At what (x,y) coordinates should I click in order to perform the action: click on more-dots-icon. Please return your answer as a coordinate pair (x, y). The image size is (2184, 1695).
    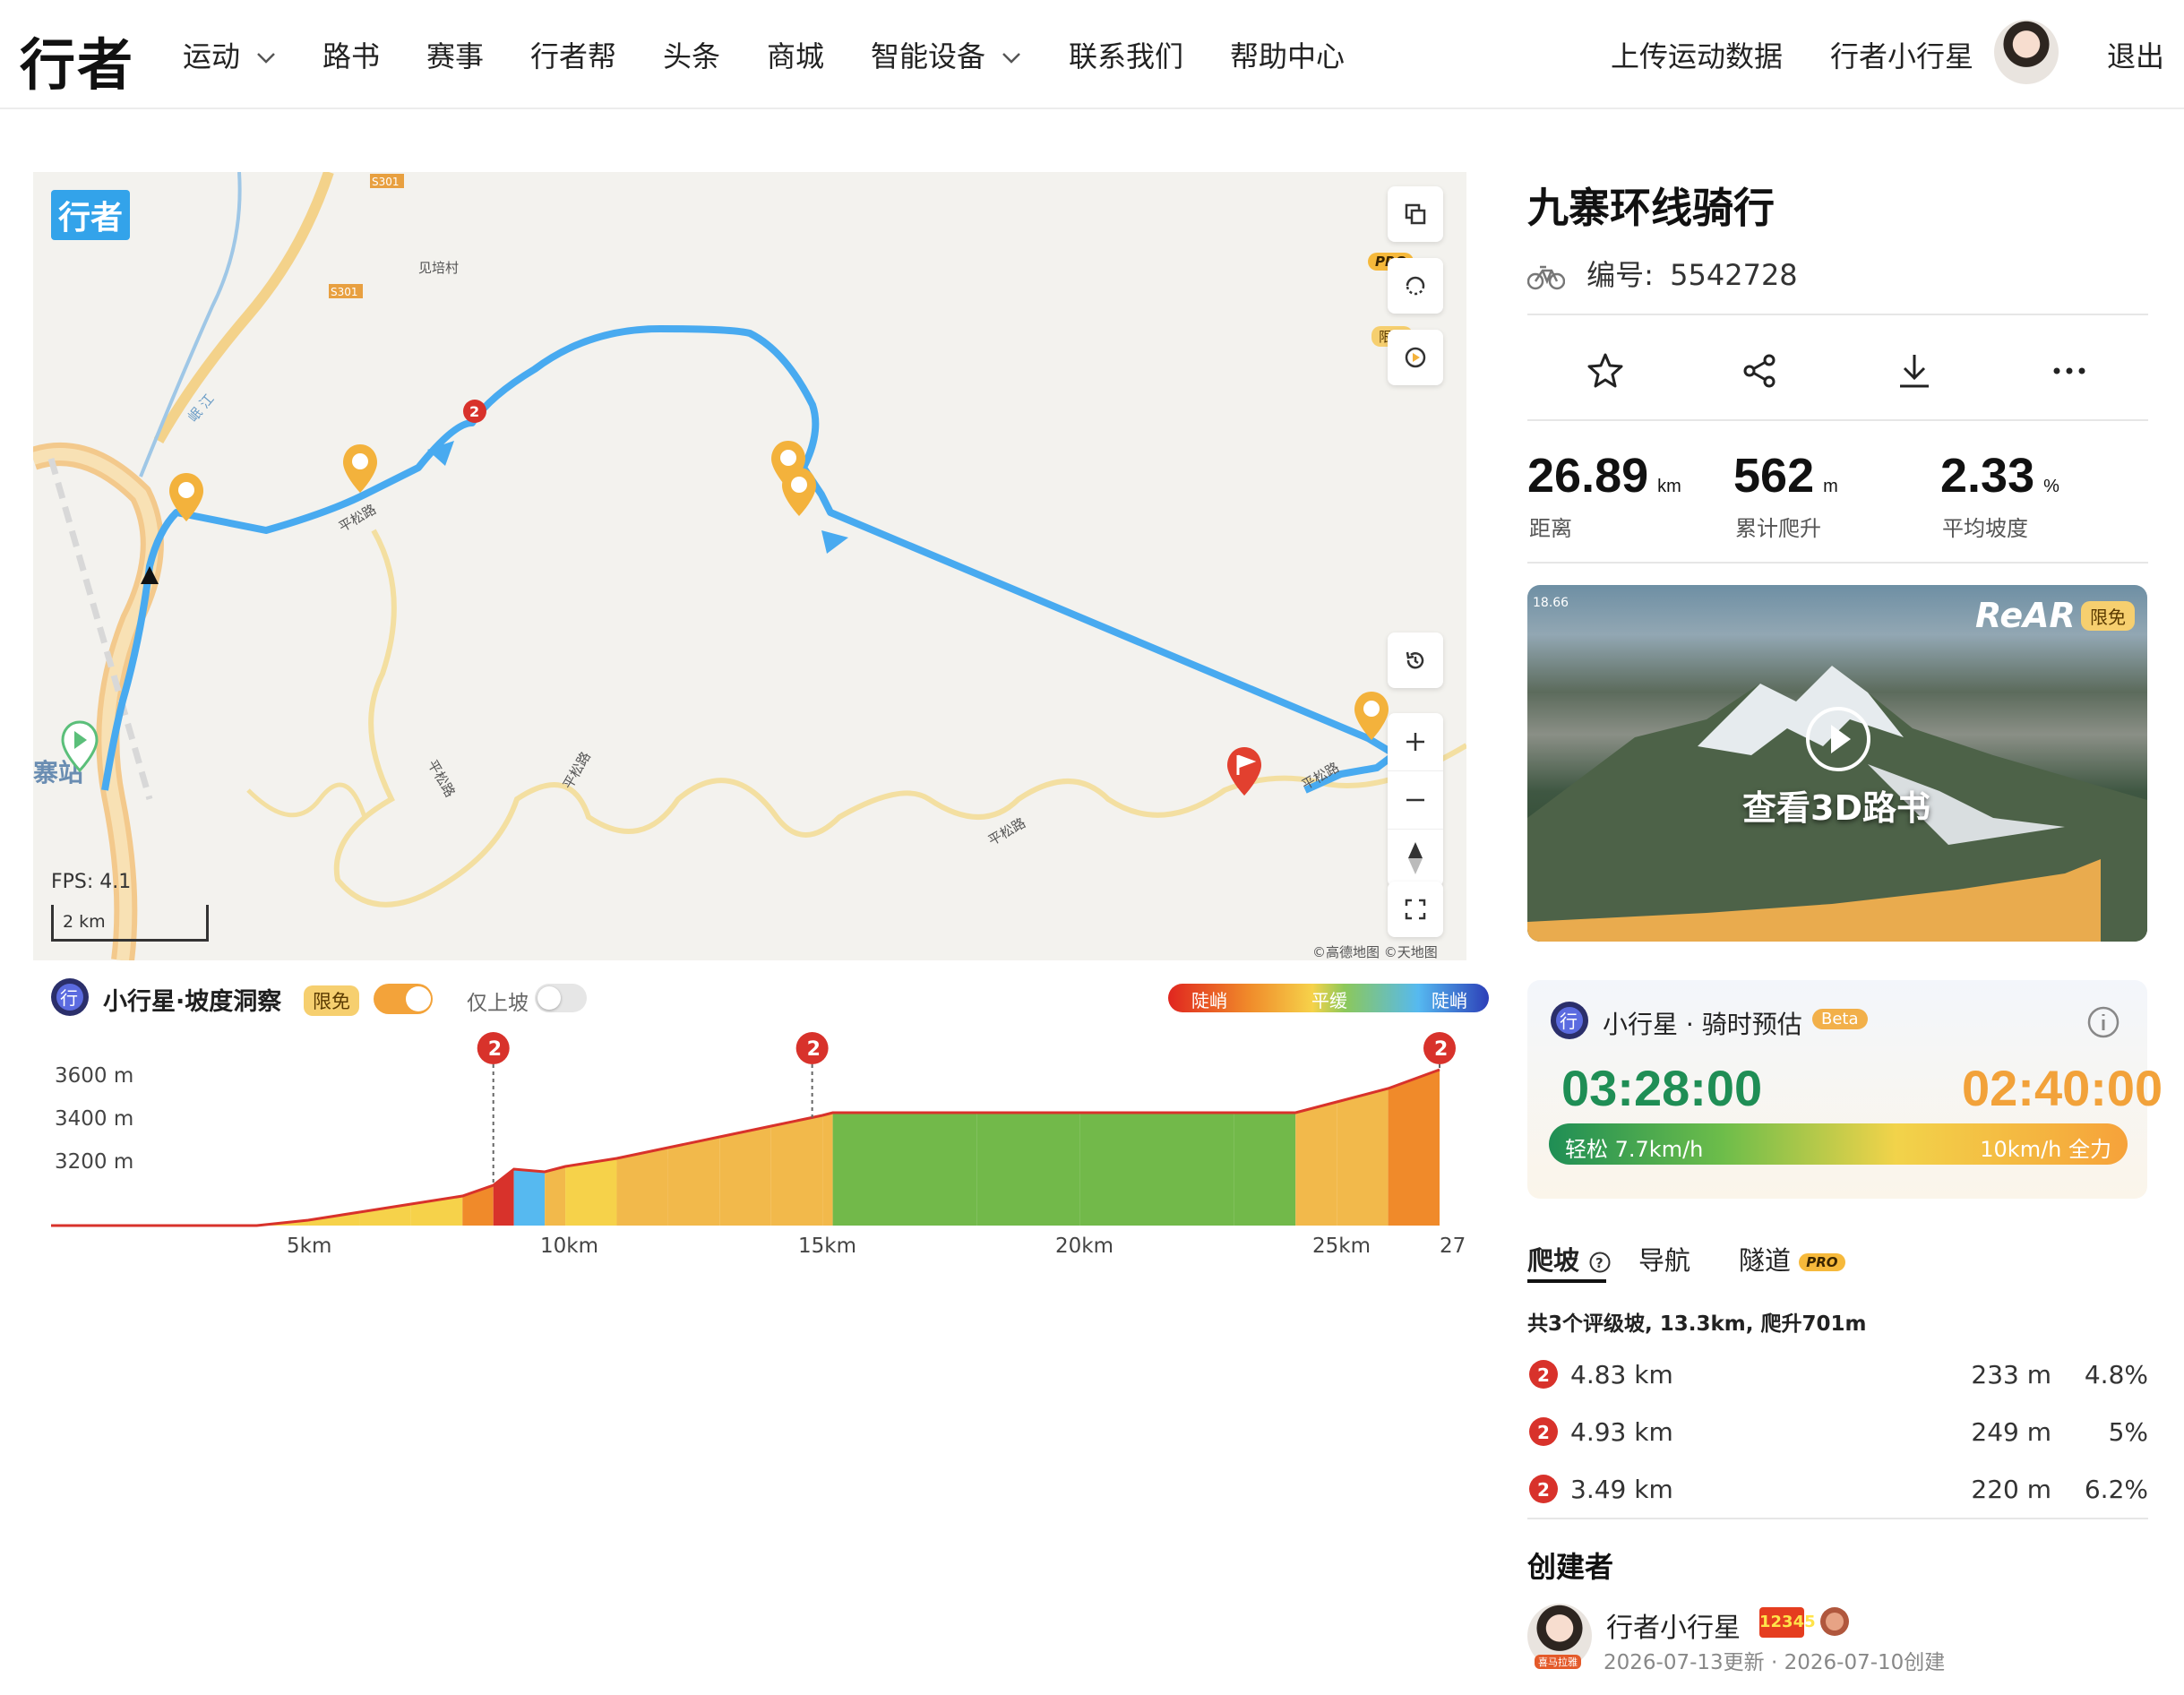
    Looking at the image, I should click on (2069, 370).